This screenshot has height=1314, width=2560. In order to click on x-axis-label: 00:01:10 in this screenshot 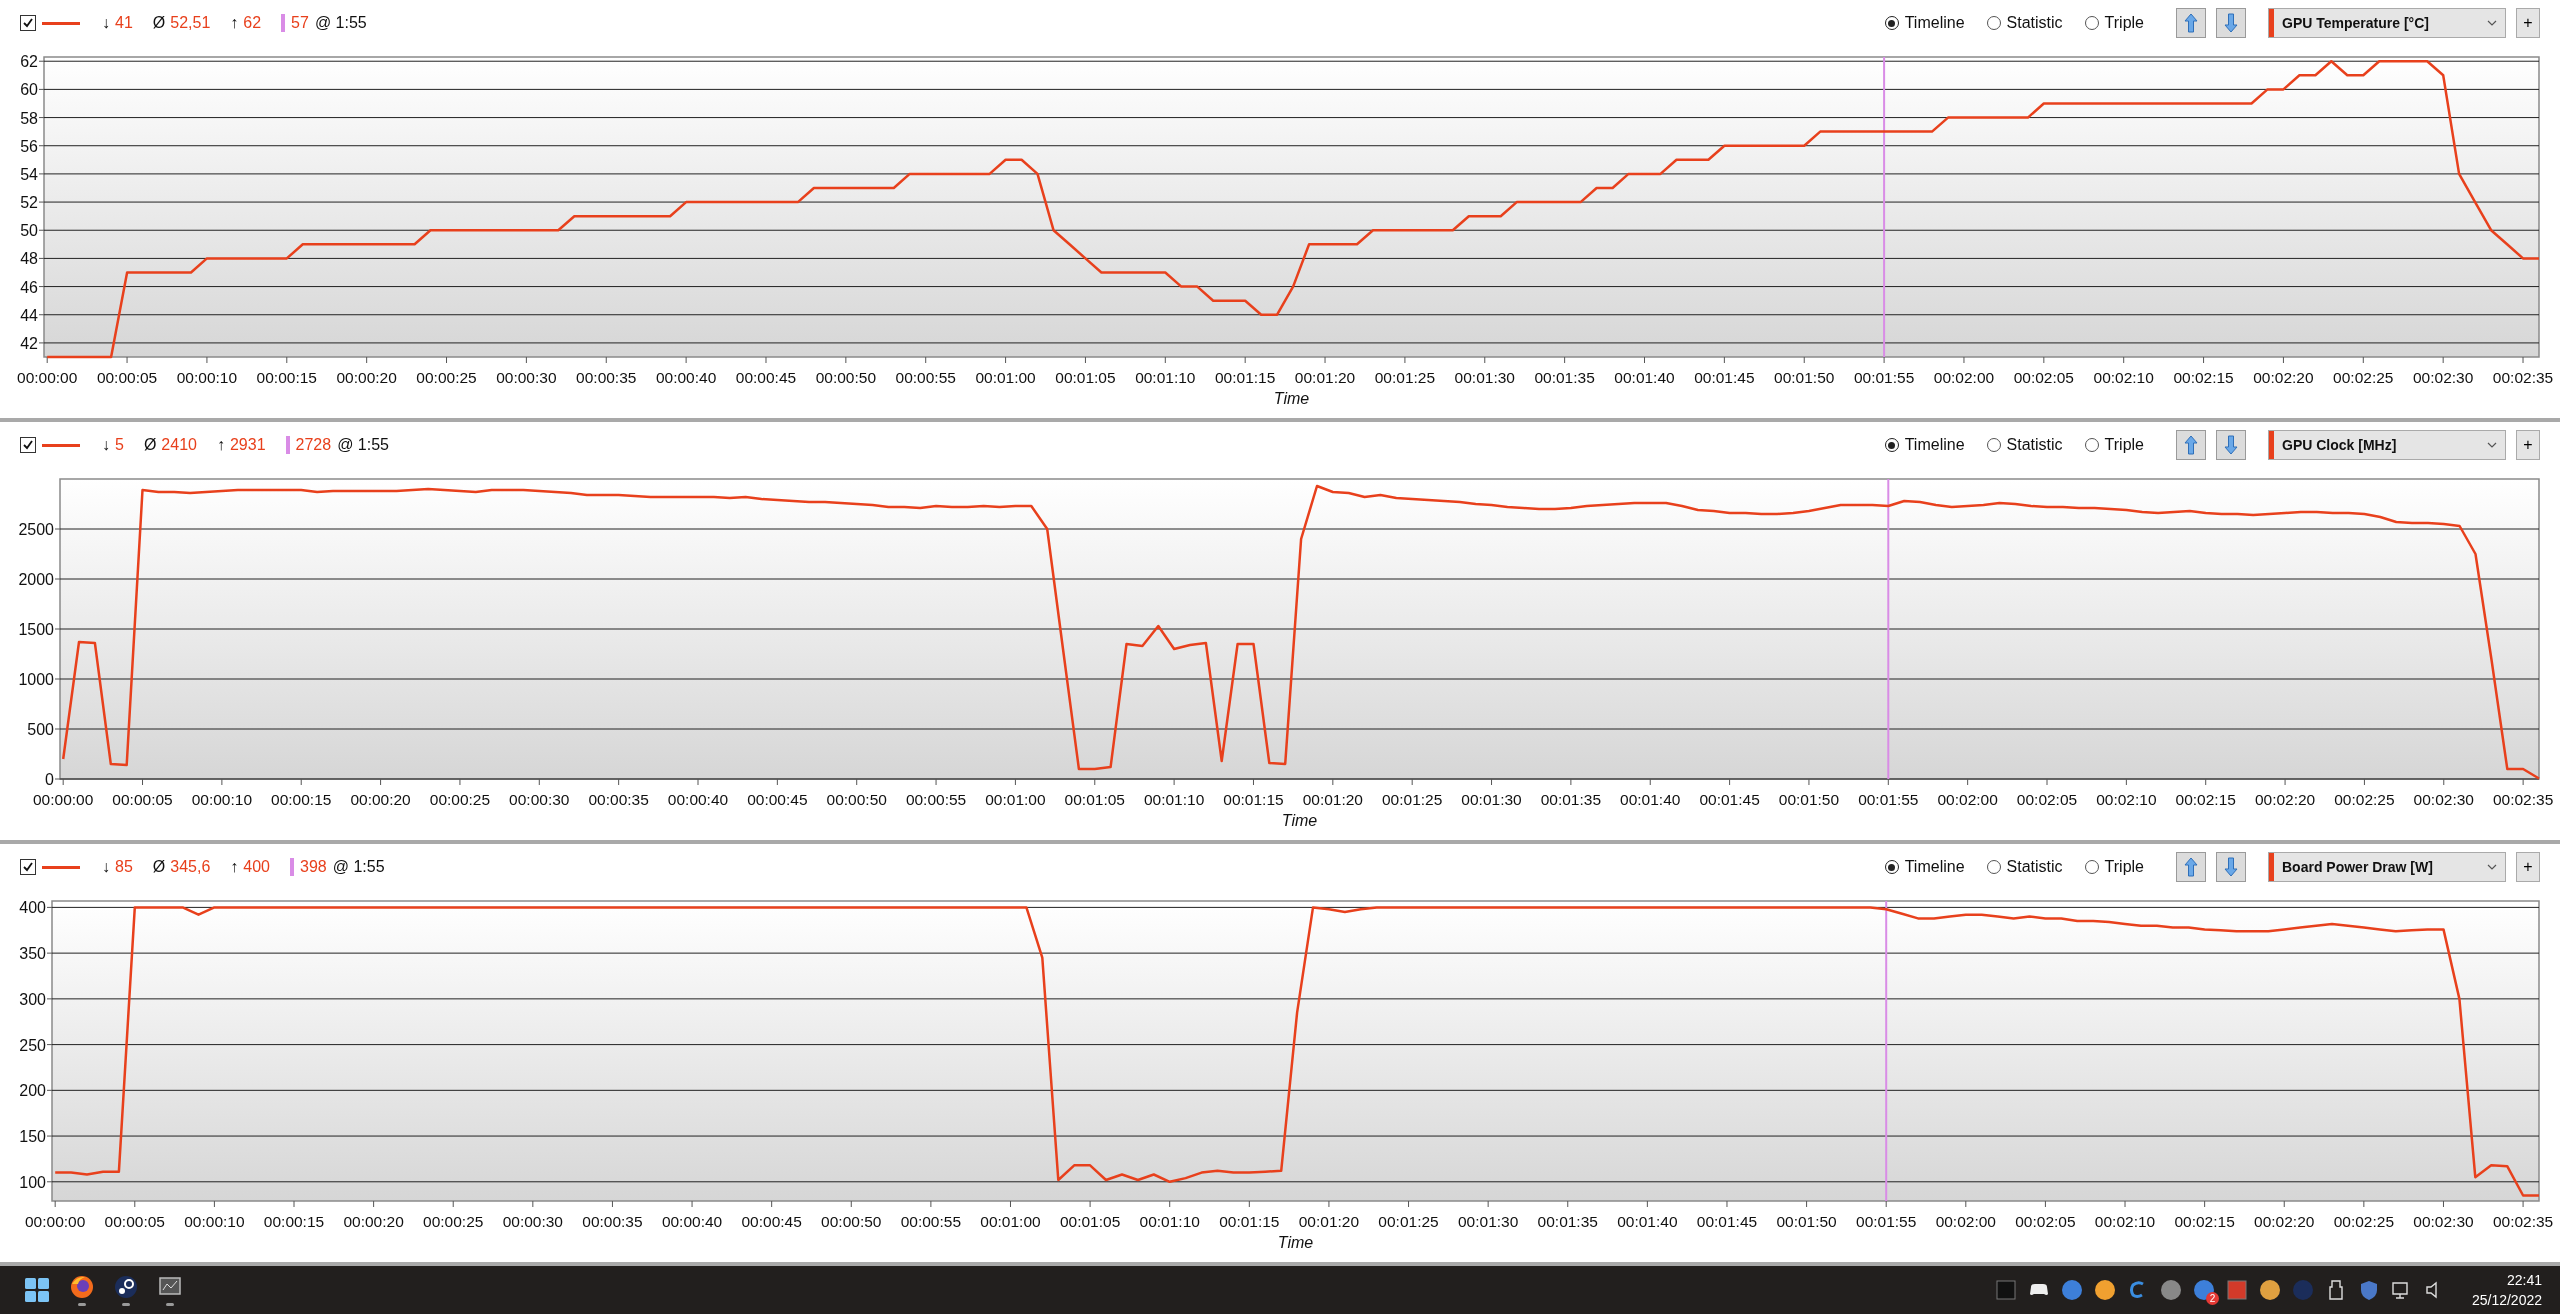, I will do `click(1174, 799)`.